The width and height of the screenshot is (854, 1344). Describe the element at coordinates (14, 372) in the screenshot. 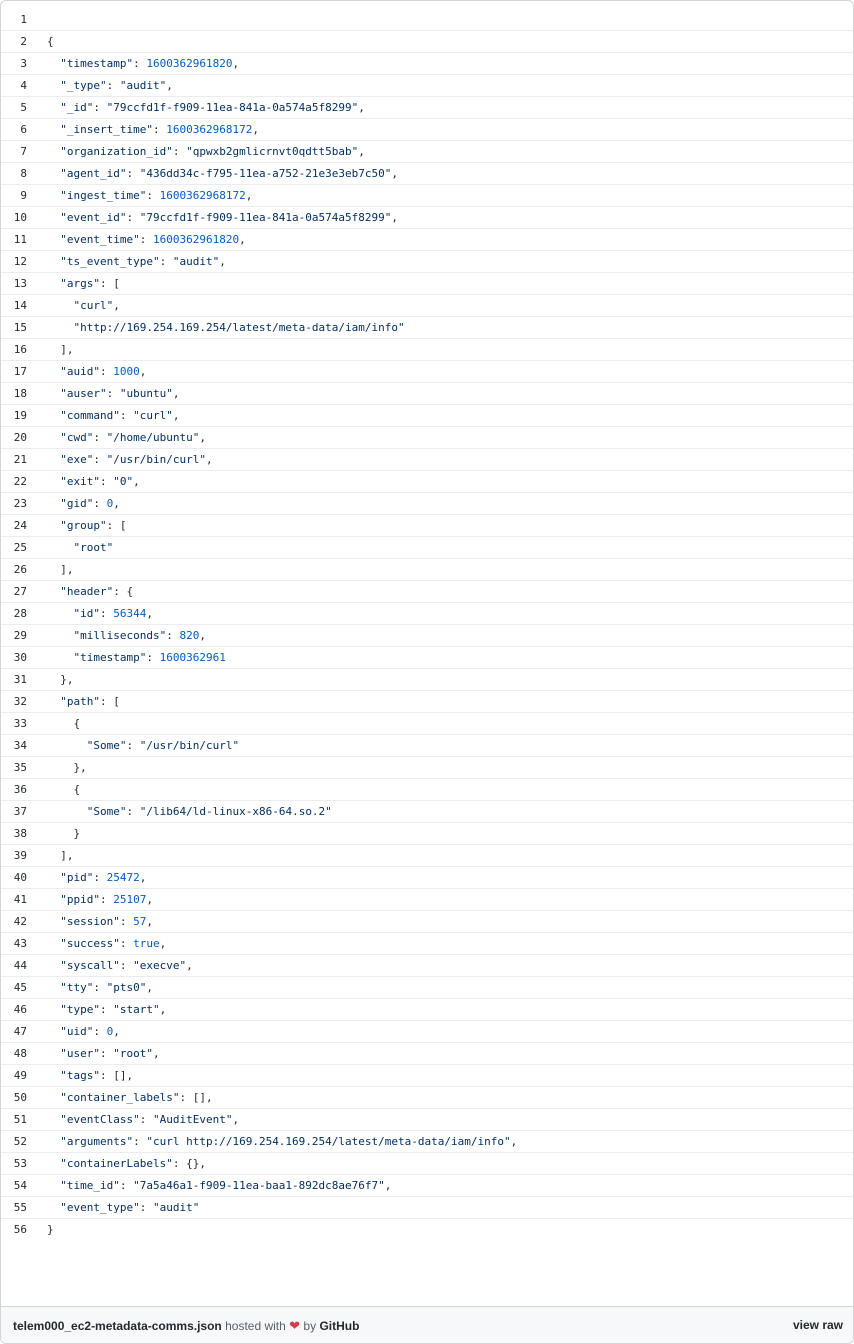

I see `line-number: 17` at that location.